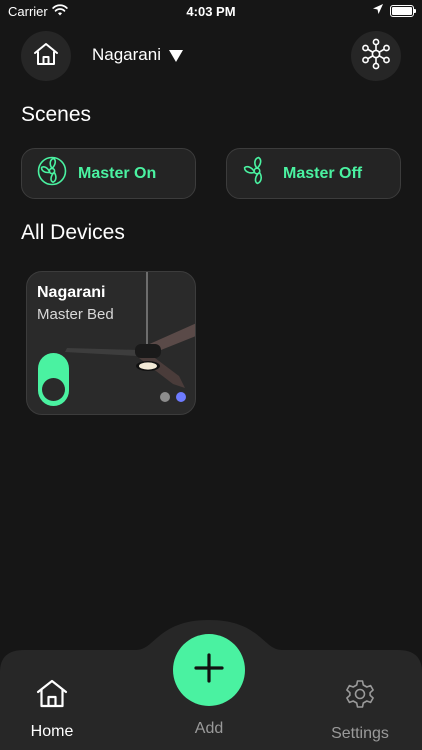  Describe the element at coordinates (73, 232) in the screenshot. I see `all-devices-title: All Devices` at that location.